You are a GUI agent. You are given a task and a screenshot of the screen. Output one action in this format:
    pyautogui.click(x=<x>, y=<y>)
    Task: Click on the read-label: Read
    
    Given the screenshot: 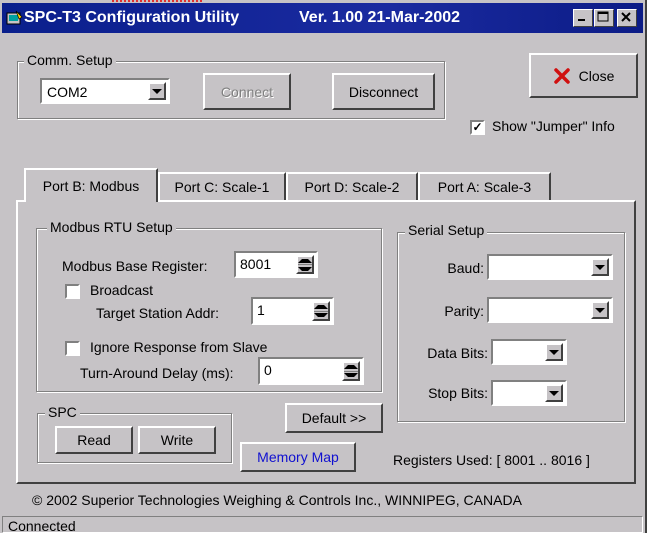 What is the action you would take?
    pyautogui.click(x=94, y=440)
    